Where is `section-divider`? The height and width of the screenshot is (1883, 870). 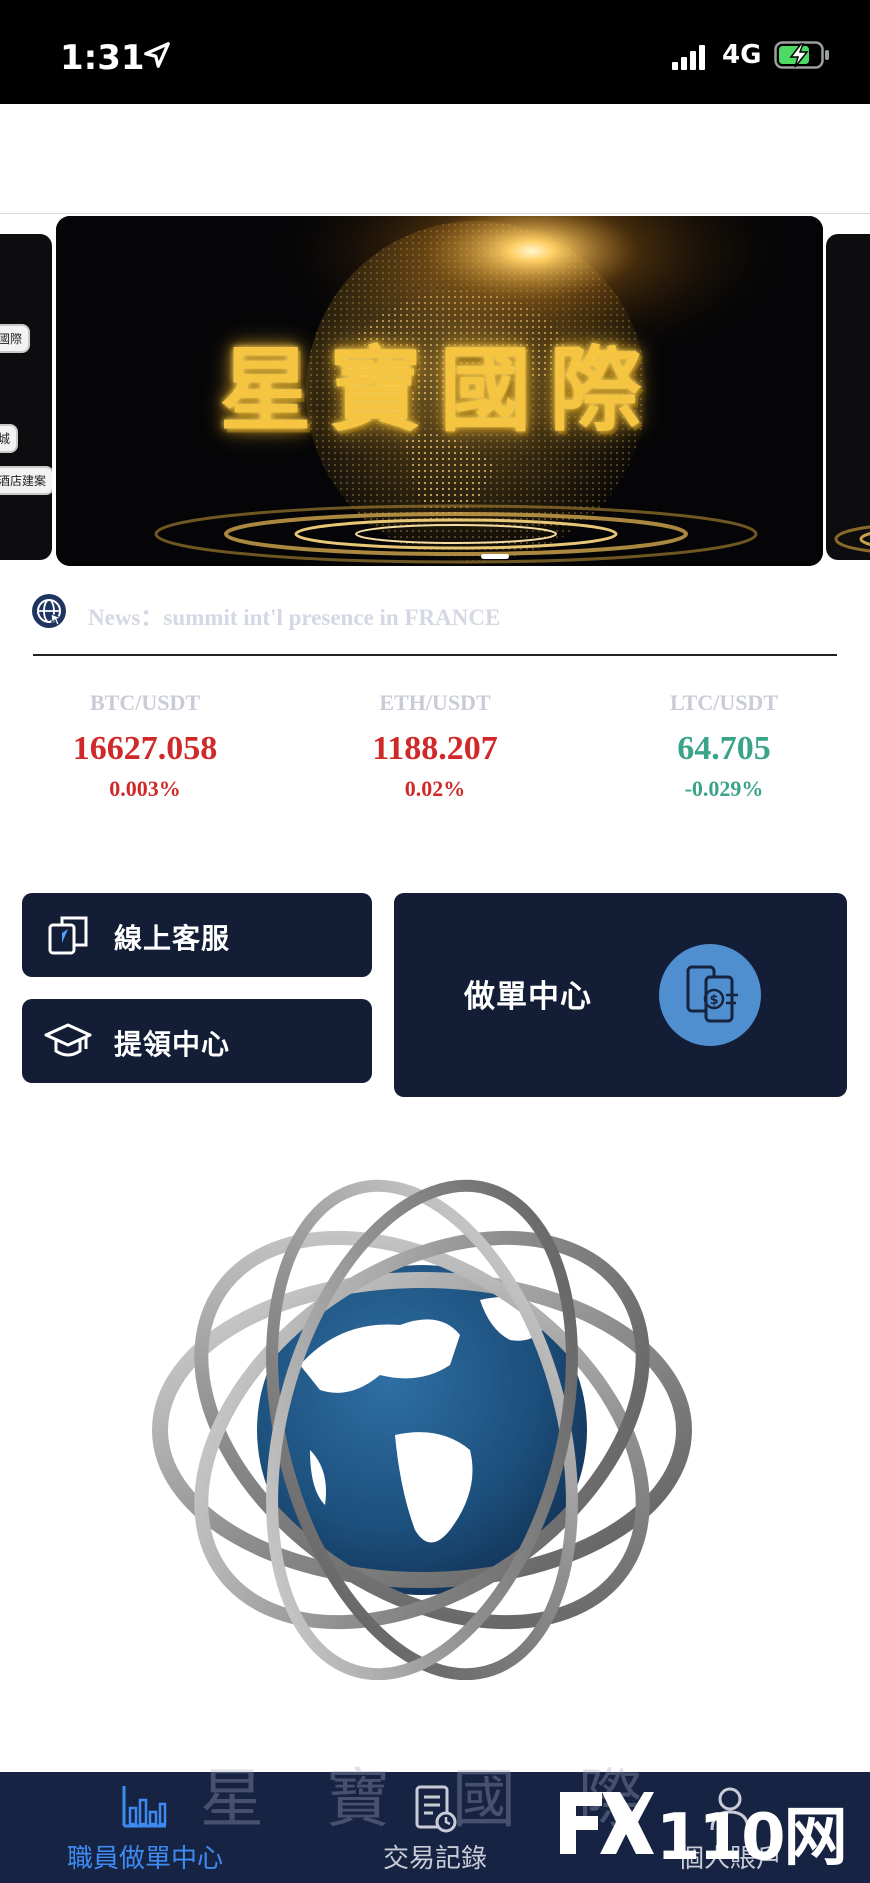 section-divider is located at coordinates (435, 655).